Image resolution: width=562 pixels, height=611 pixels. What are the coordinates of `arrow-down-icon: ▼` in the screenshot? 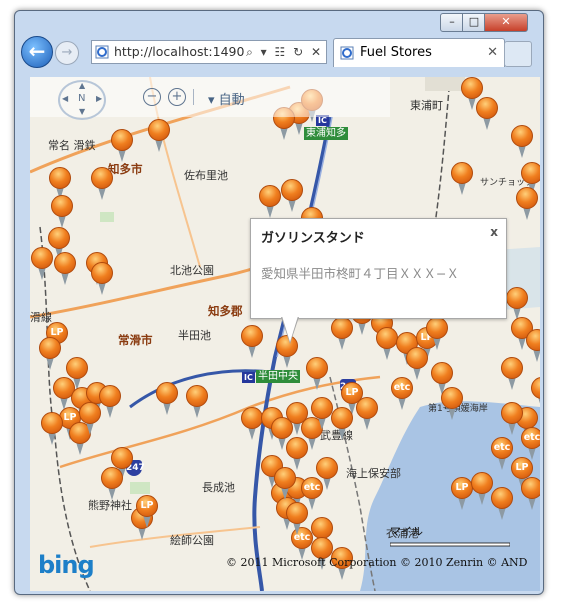 It's located at (82, 111).